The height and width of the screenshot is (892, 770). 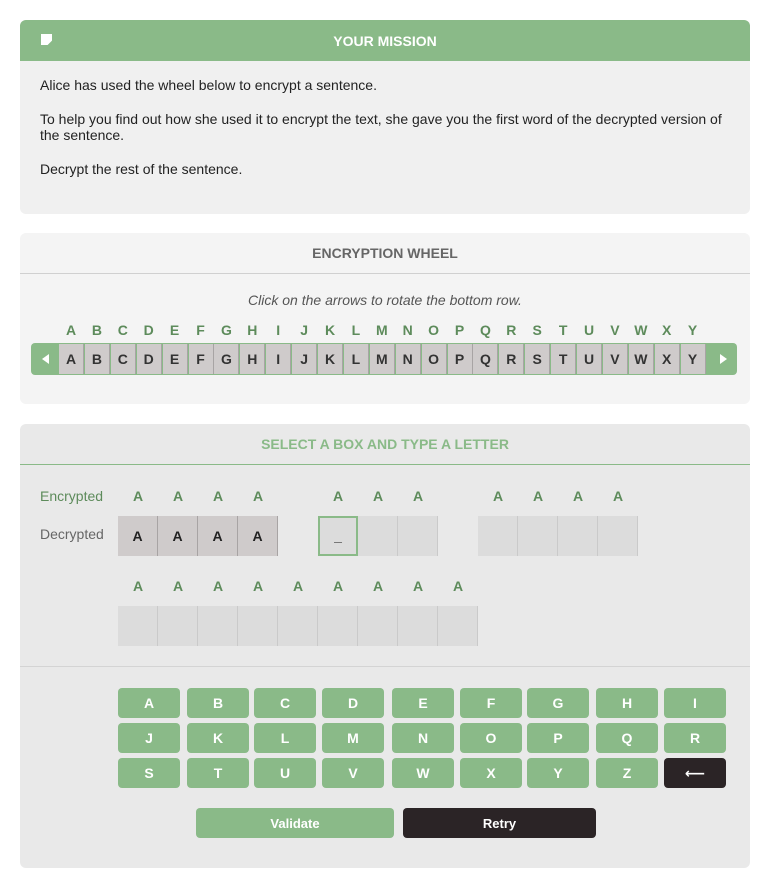 What do you see at coordinates (71, 330) in the screenshot?
I see `wheel-top-letter: A` at bounding box center [71, 330].